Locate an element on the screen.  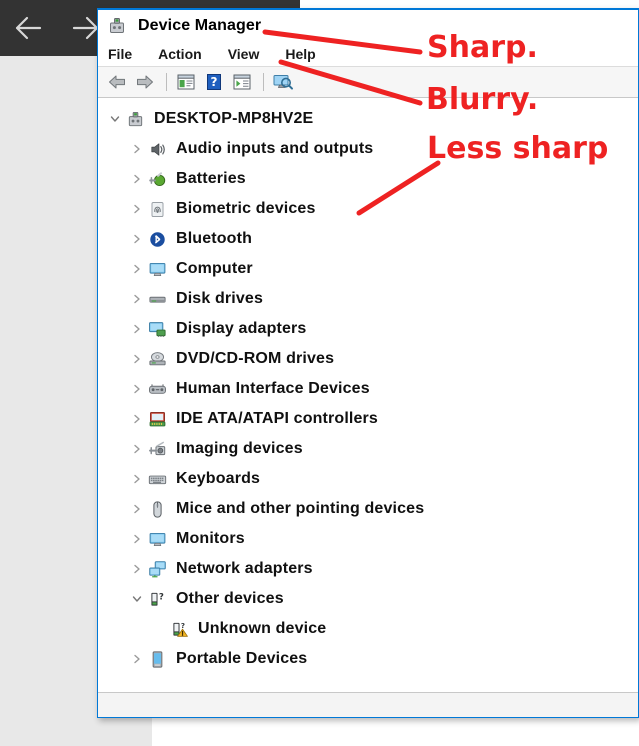
menu-item-file: File is located at coordinates (120, 54).